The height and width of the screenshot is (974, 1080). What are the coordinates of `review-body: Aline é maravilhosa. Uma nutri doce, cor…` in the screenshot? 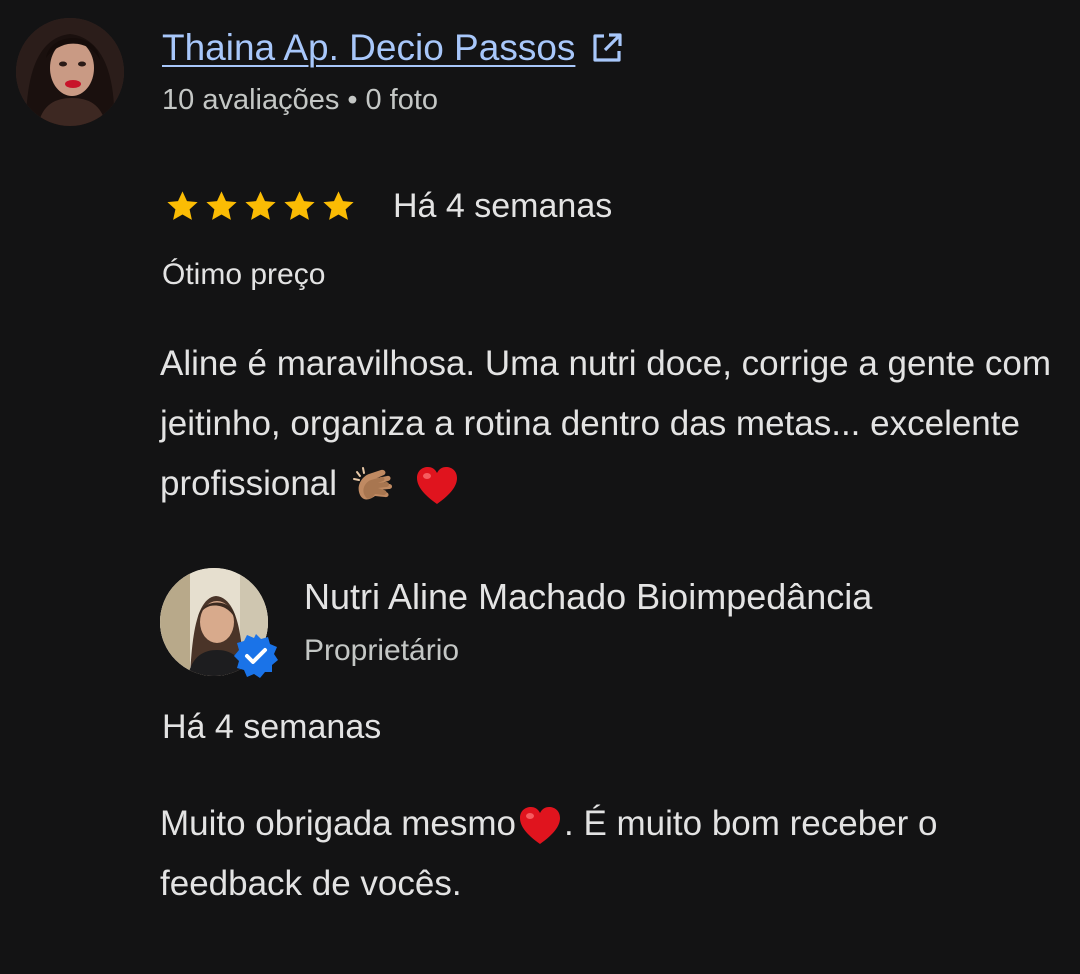 It's located at (605, 423).